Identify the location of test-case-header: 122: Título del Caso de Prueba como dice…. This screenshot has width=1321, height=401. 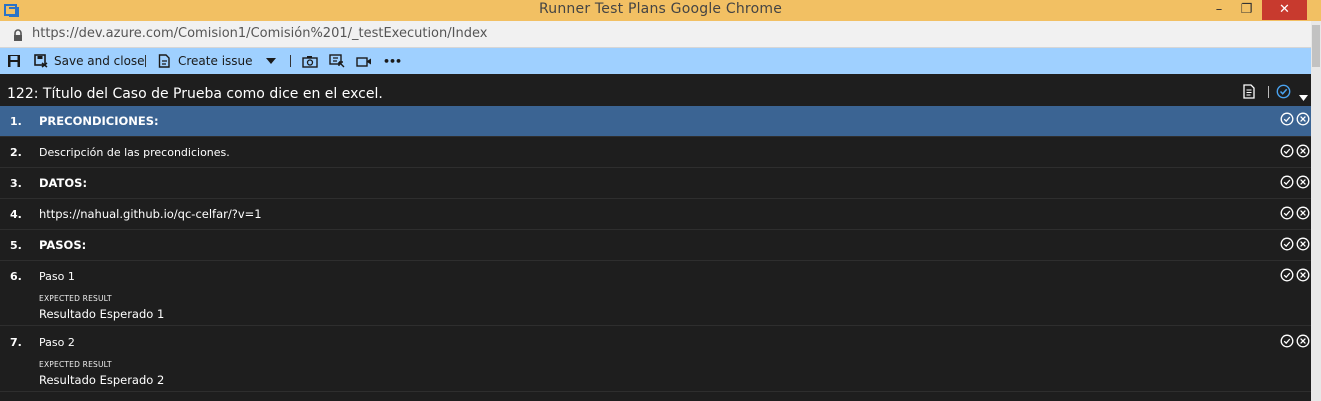
(655, 90).